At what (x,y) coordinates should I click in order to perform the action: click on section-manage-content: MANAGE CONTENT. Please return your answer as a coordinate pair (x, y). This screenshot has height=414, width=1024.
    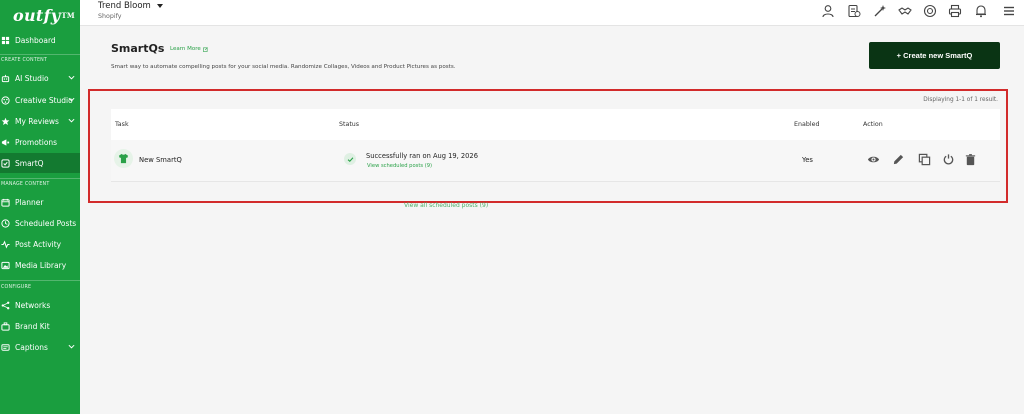
    Looking at the image, I should click on (25, 184).